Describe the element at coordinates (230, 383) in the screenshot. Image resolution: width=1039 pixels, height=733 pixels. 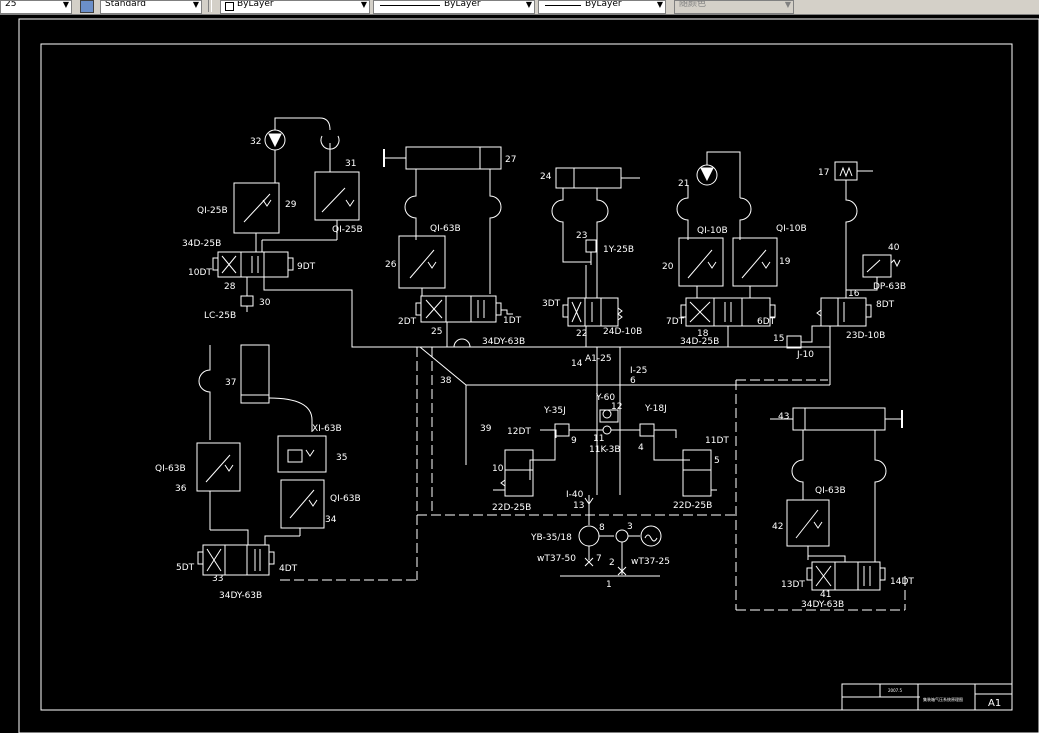
I see `label-37: 37` at that location.